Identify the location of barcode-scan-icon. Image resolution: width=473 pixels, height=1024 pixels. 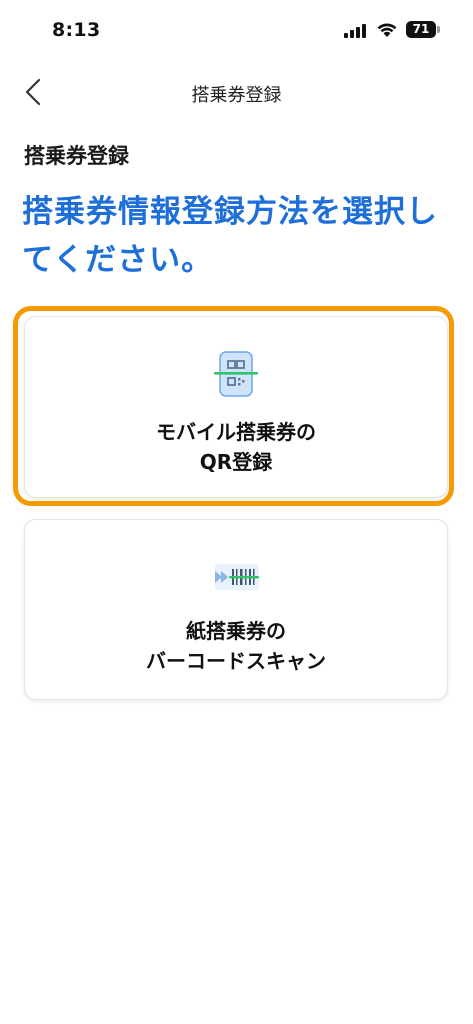
(237, 577).